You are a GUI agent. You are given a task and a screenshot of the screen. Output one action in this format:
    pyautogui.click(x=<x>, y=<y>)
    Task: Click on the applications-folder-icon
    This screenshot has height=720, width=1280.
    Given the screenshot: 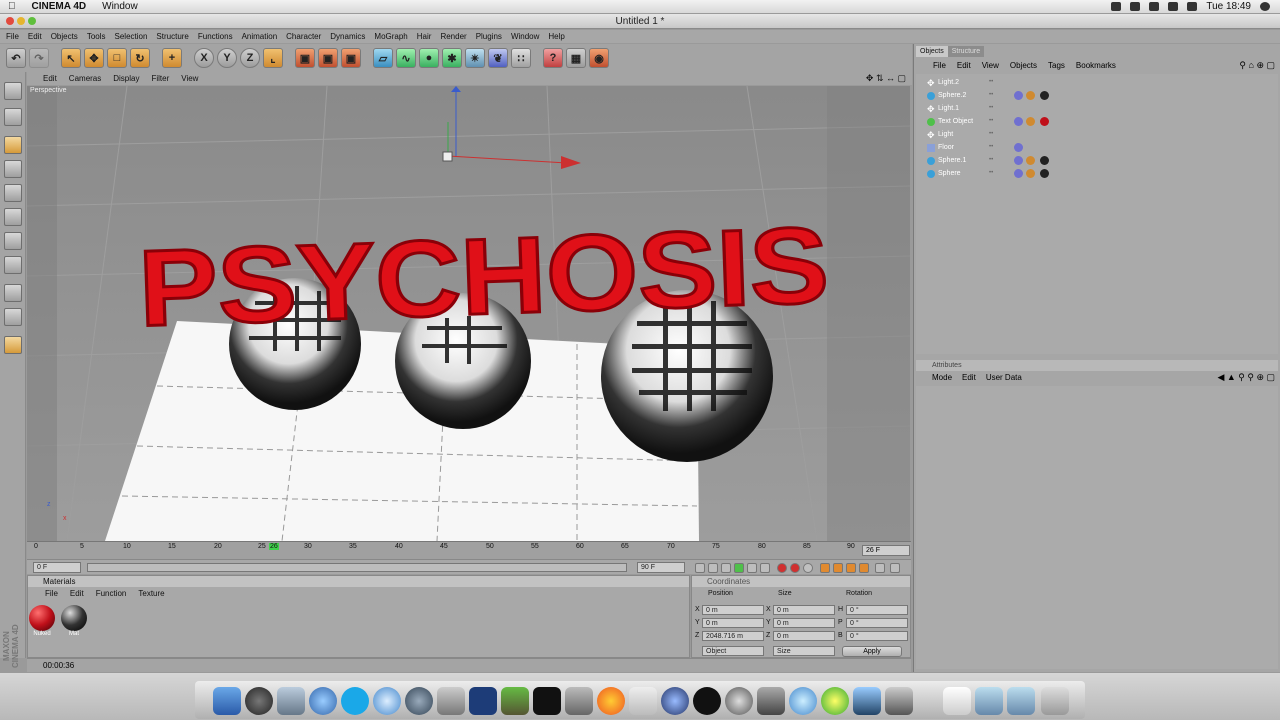 What is the action you would take?
    pyautogui.click(x=989, y=701)
    